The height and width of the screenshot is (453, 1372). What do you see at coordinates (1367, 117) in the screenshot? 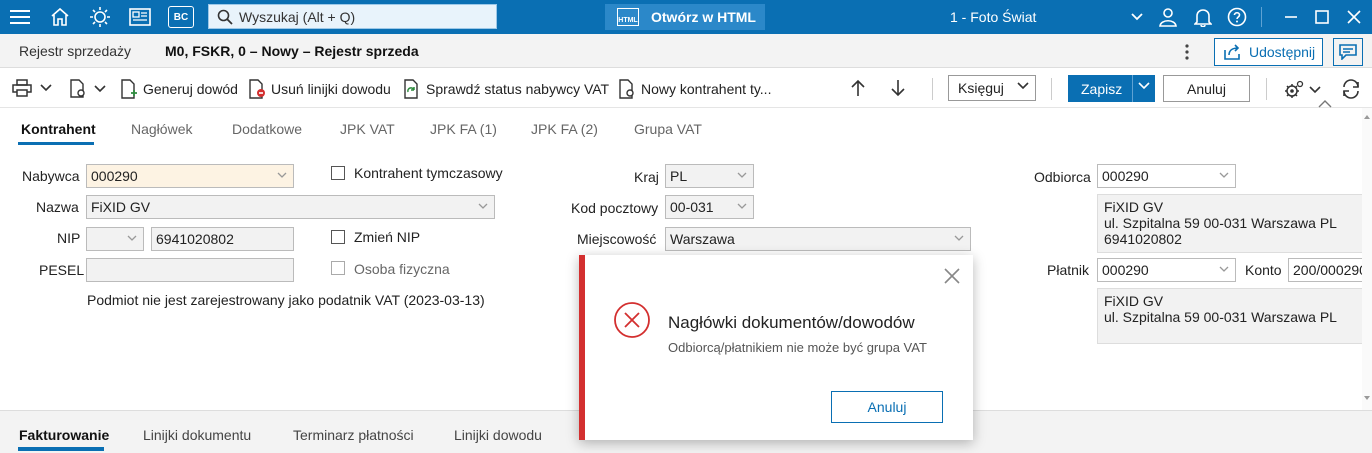
I see `scroll-up-icon` at bounding box center [1367, 117].